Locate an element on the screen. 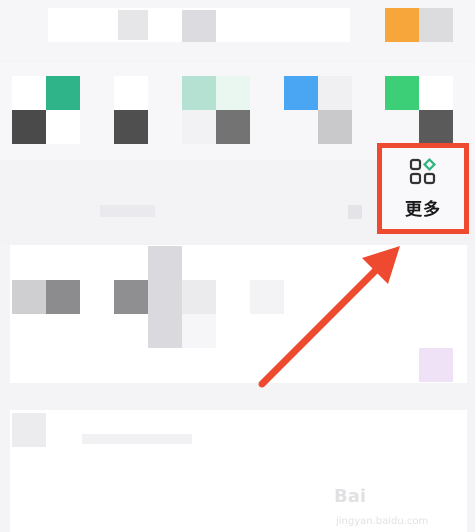 The height and width of the screenshot is (532, 475). annotation-arrow is located at coordinates (329, 317).